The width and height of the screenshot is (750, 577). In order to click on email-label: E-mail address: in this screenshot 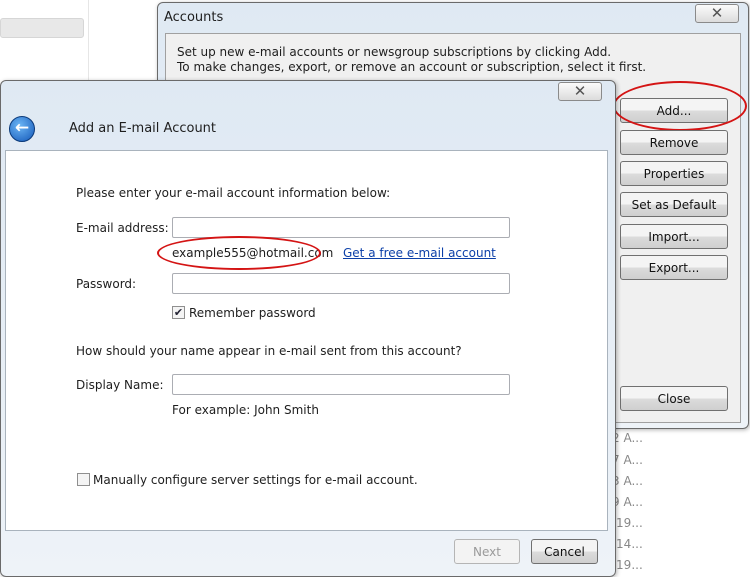, I will do `click(122, 228)`.